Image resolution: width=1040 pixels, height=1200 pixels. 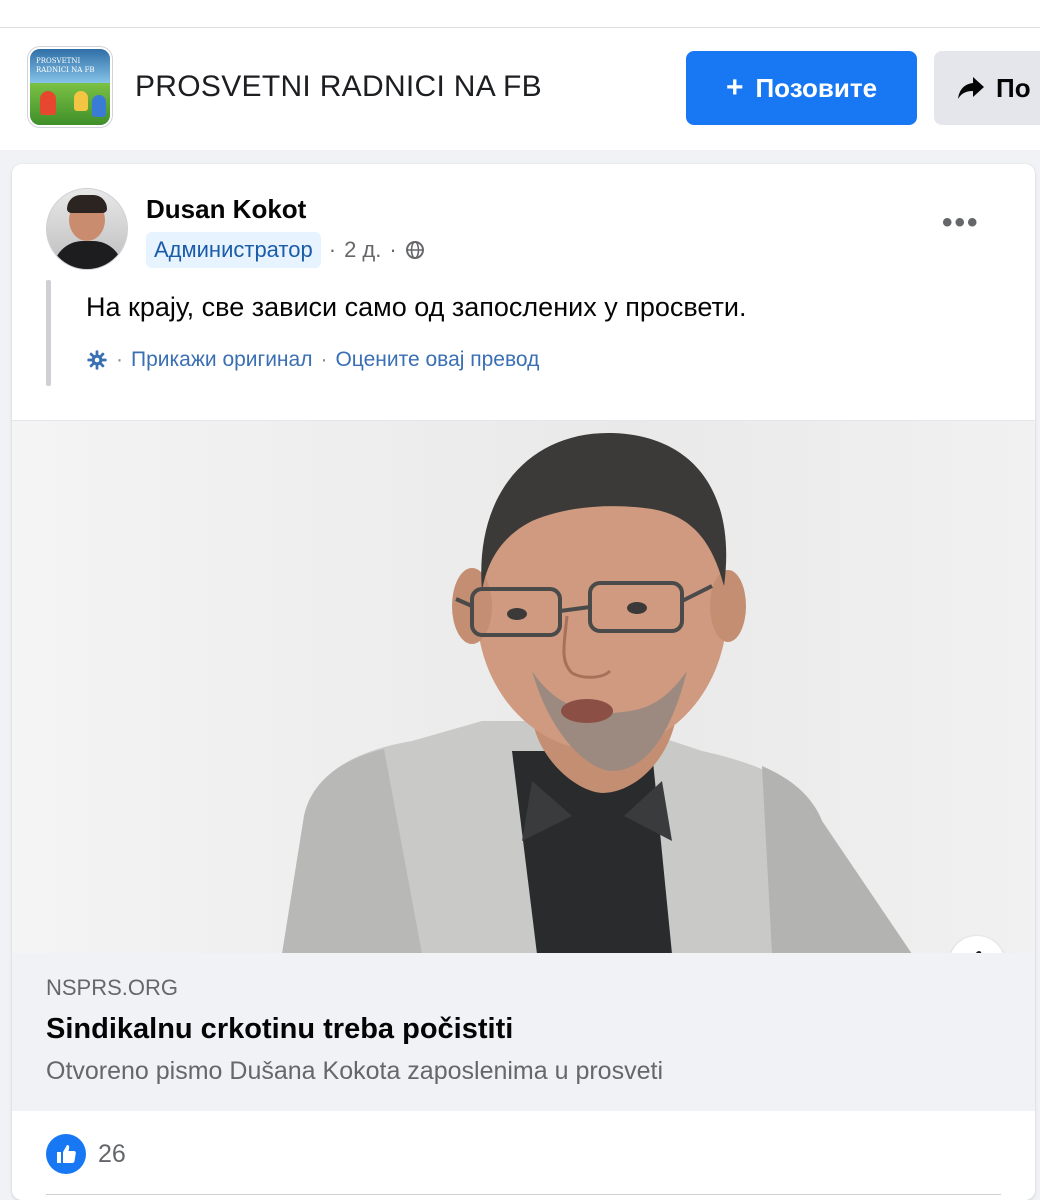 I want to click on globe-icon, so click(x=415, y=250).